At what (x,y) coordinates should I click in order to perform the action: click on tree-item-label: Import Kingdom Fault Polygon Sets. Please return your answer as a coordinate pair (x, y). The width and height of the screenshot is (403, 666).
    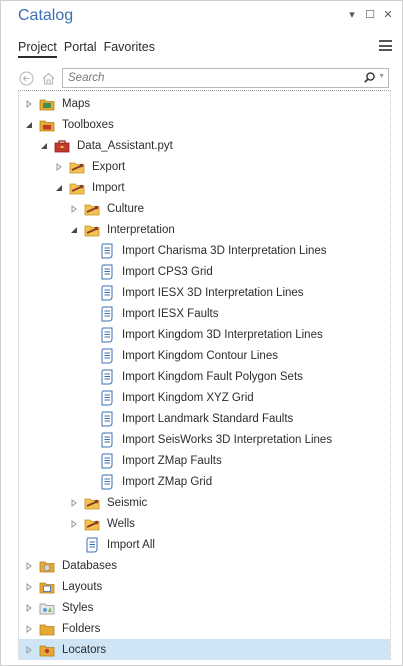
    Looking at the image, I should click on (212, 376).